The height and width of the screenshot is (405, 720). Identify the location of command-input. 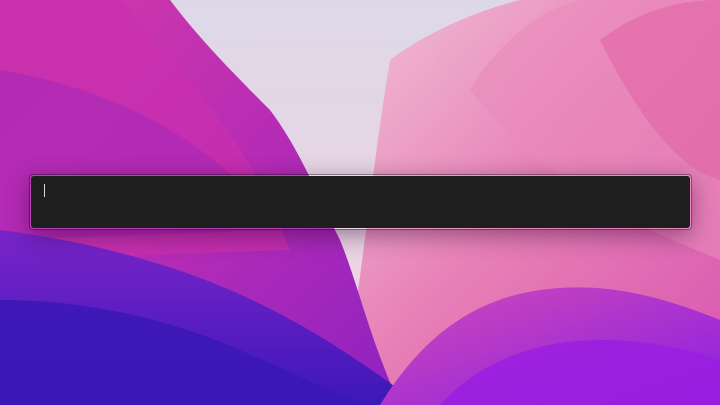
(360, 202).